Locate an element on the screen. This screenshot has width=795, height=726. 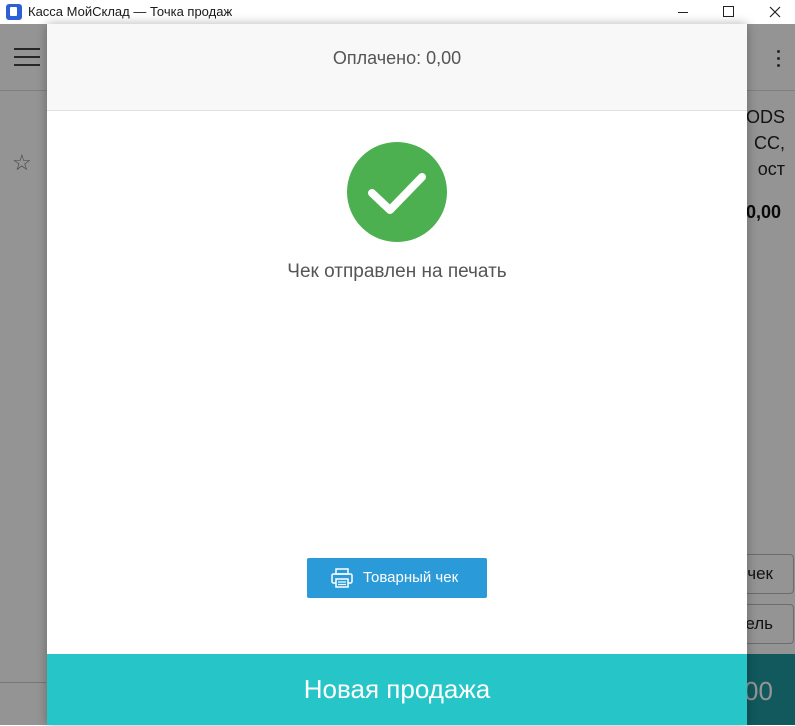
checkmark-icon is located at coordinates (397, 192).